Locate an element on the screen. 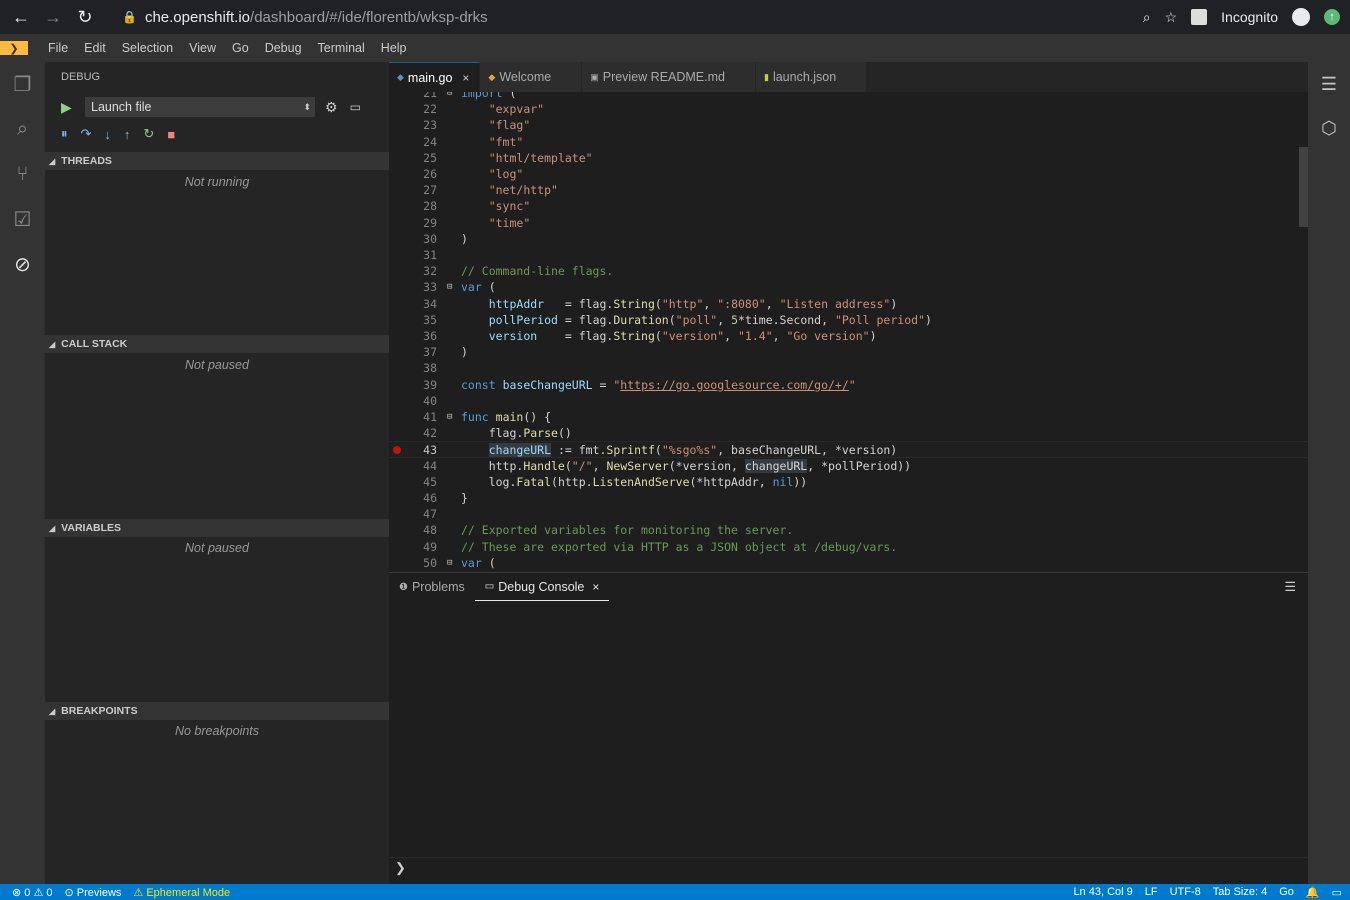 This screenshot has height=900, width=1350. source-control-icon: ⑂ is located at coordinates (22, 174).